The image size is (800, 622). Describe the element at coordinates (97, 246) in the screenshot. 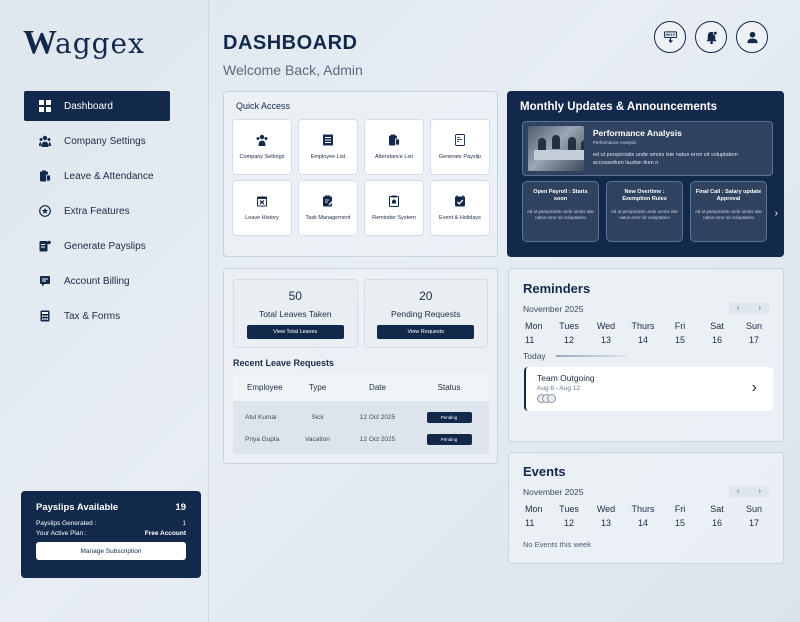

I see `sidebar-item-generate-payslips: Generate Payslips` at that location.